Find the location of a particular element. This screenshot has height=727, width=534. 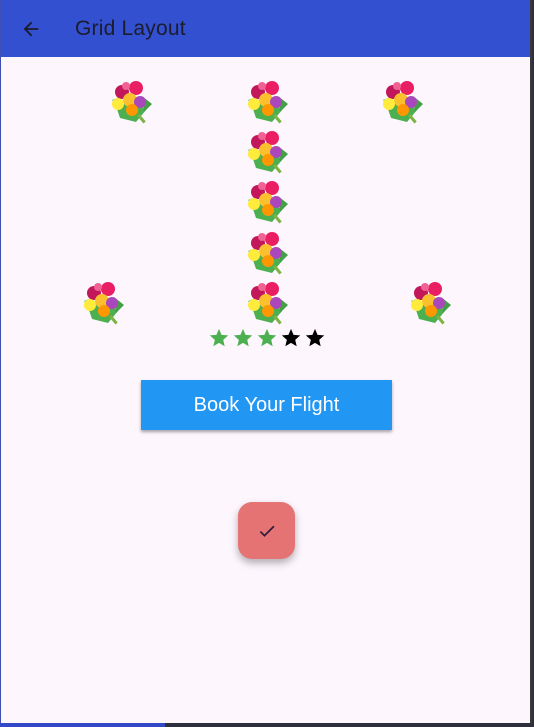

confirm-fab is located at coordinates (266, 530).